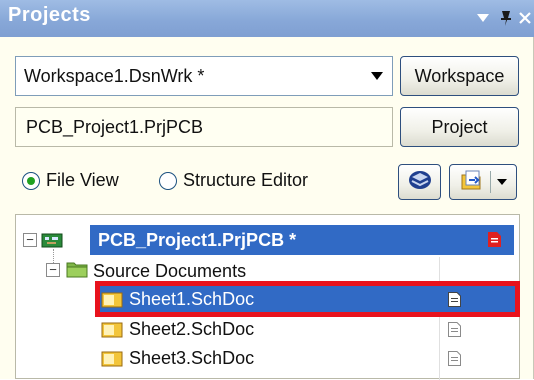 This screenshot has width=534, height=380. Describe the element at coordinates (49, 15) in the screenshot. I see `panel-title: Projects` at that location.